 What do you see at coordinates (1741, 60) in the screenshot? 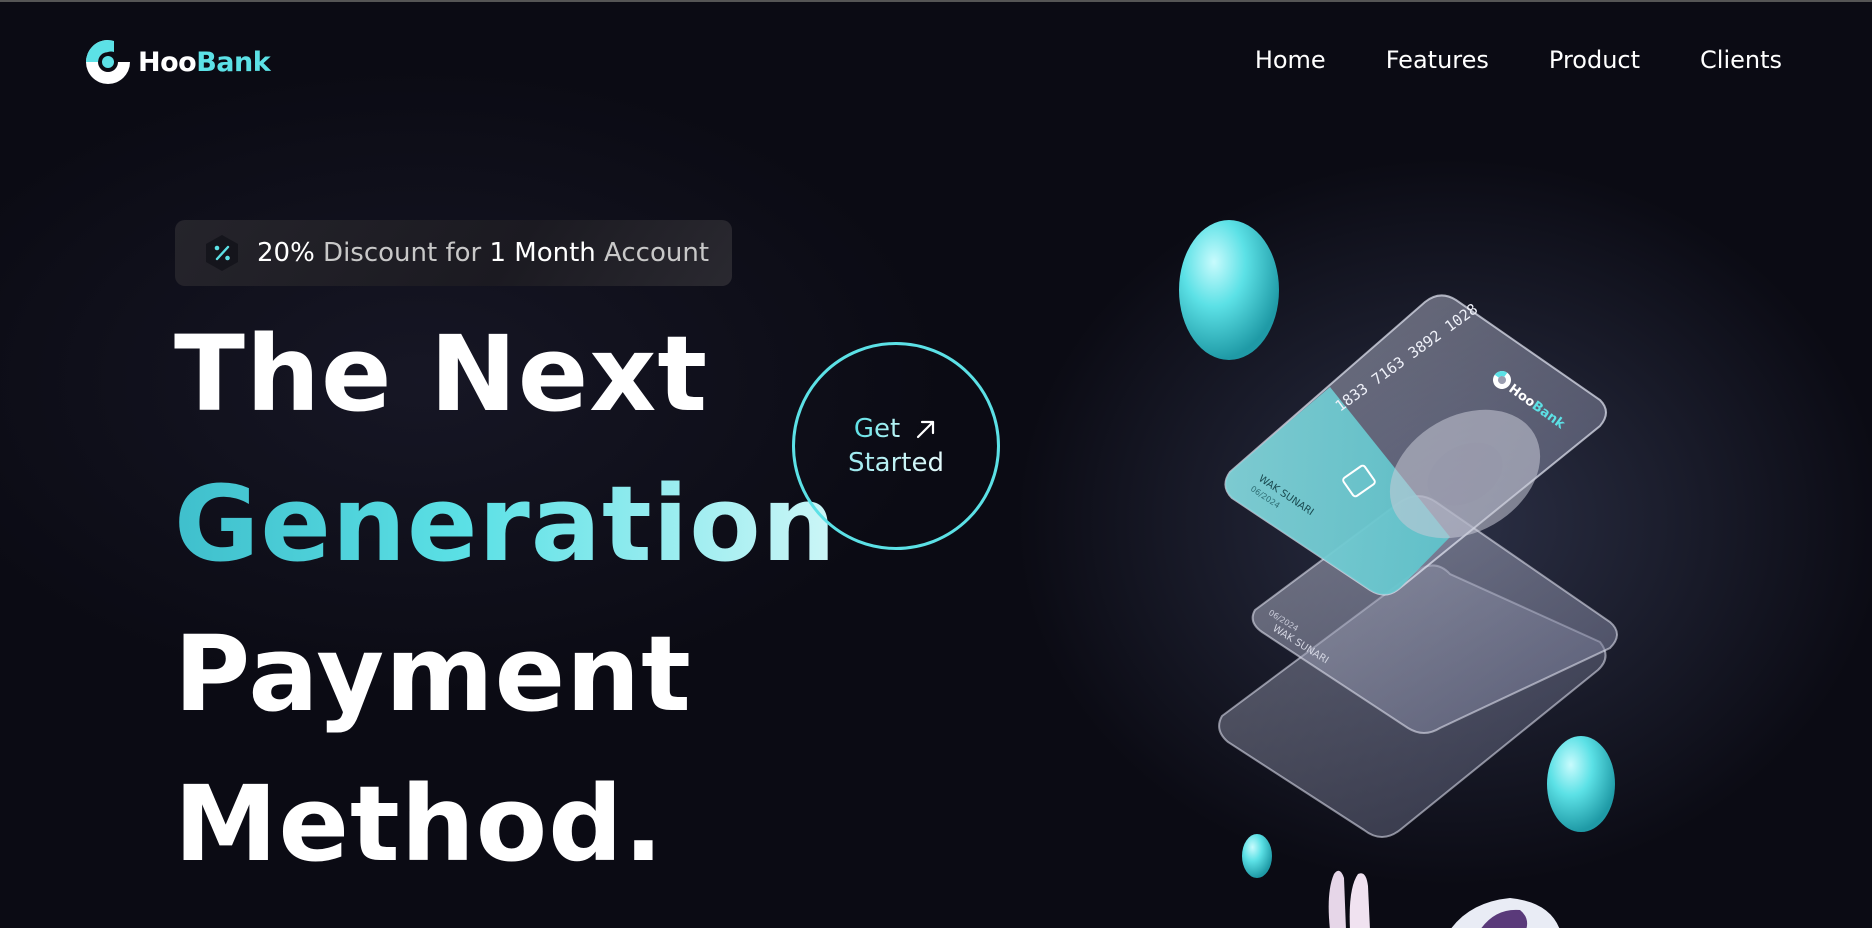
I see `nav-item-clients: Clients` at bounding box center [1741, 60].